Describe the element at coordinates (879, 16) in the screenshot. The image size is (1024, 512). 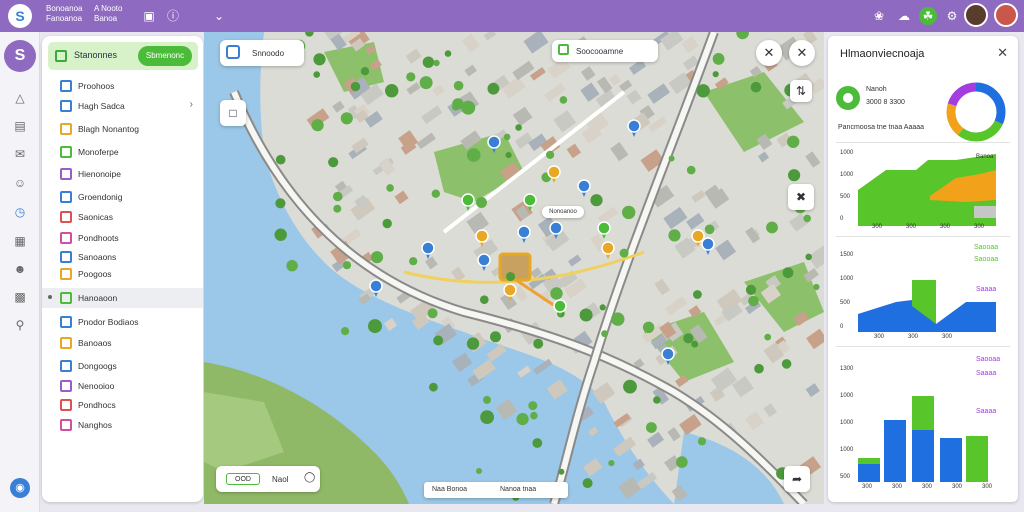
I see `brush-icon: ❀` at that location.